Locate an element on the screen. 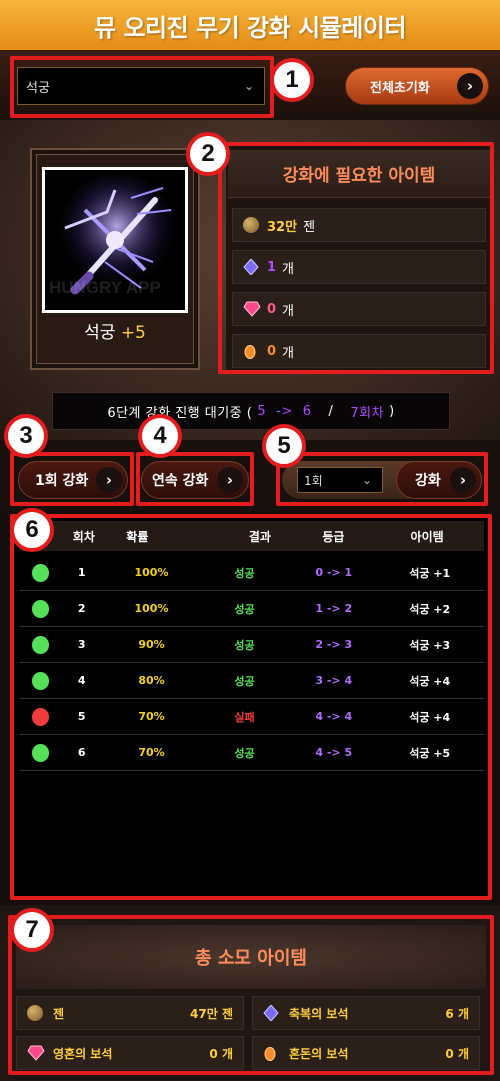 The width and height of the screenshot is (500, 1081). status-arrow: -> is located at coordinates (284, 411).